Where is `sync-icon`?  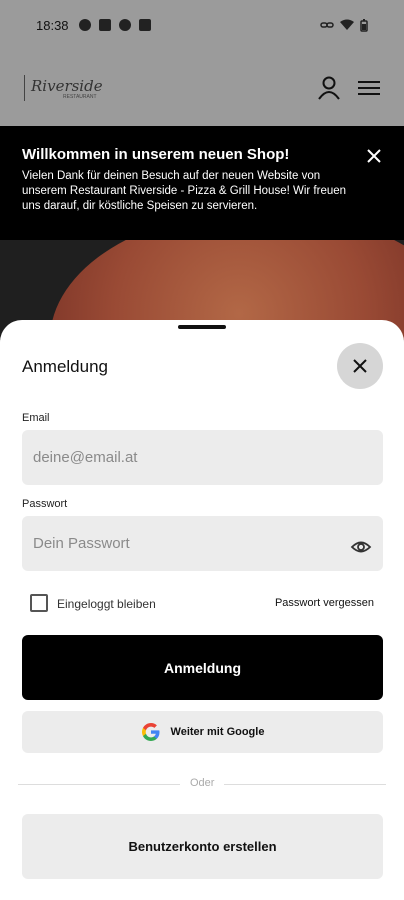 sync-icon is located at coordinates (124, 25).